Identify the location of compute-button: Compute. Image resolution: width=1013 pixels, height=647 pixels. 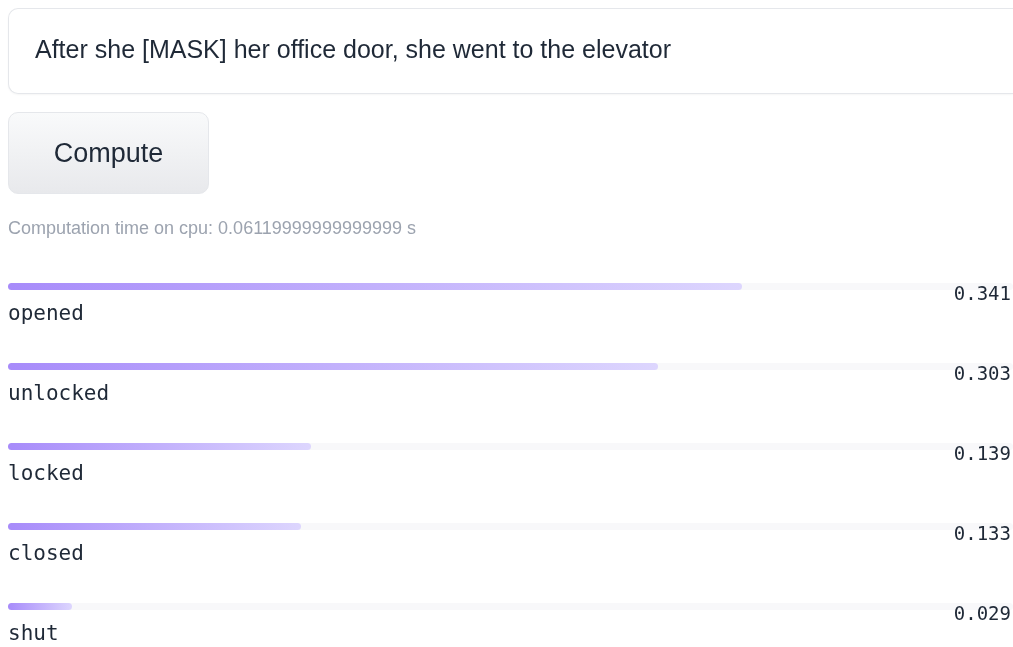
(108, 153).